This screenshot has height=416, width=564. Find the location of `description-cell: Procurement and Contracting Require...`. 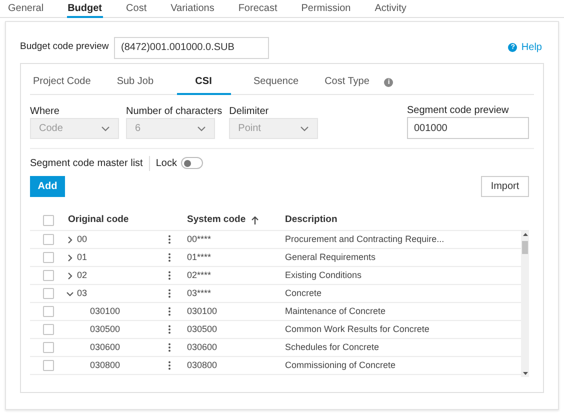

description-cell: Procurement and Contracting Require... is located at coordinates (364, 239).